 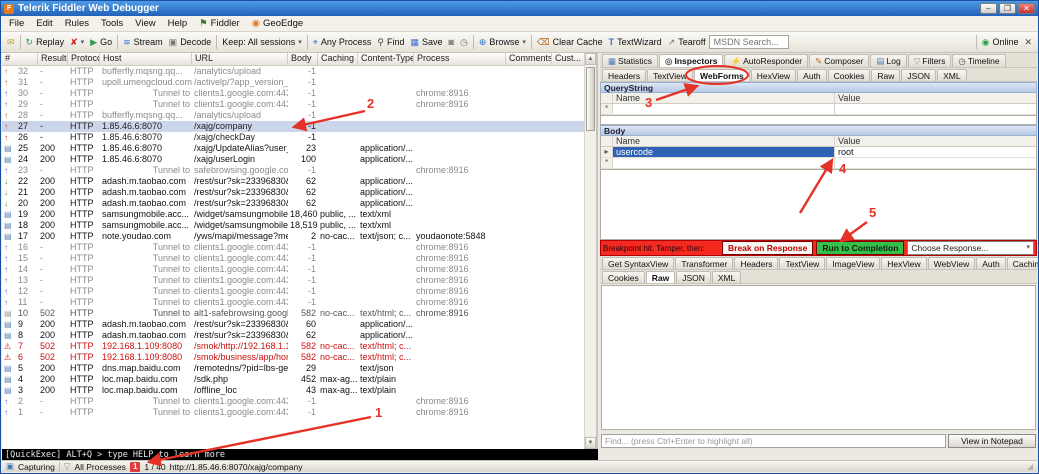 What do you see at coordinates (386, 59) in the screenshot?
I see `column-header: Content-Type` at bounding box center [386, 59].